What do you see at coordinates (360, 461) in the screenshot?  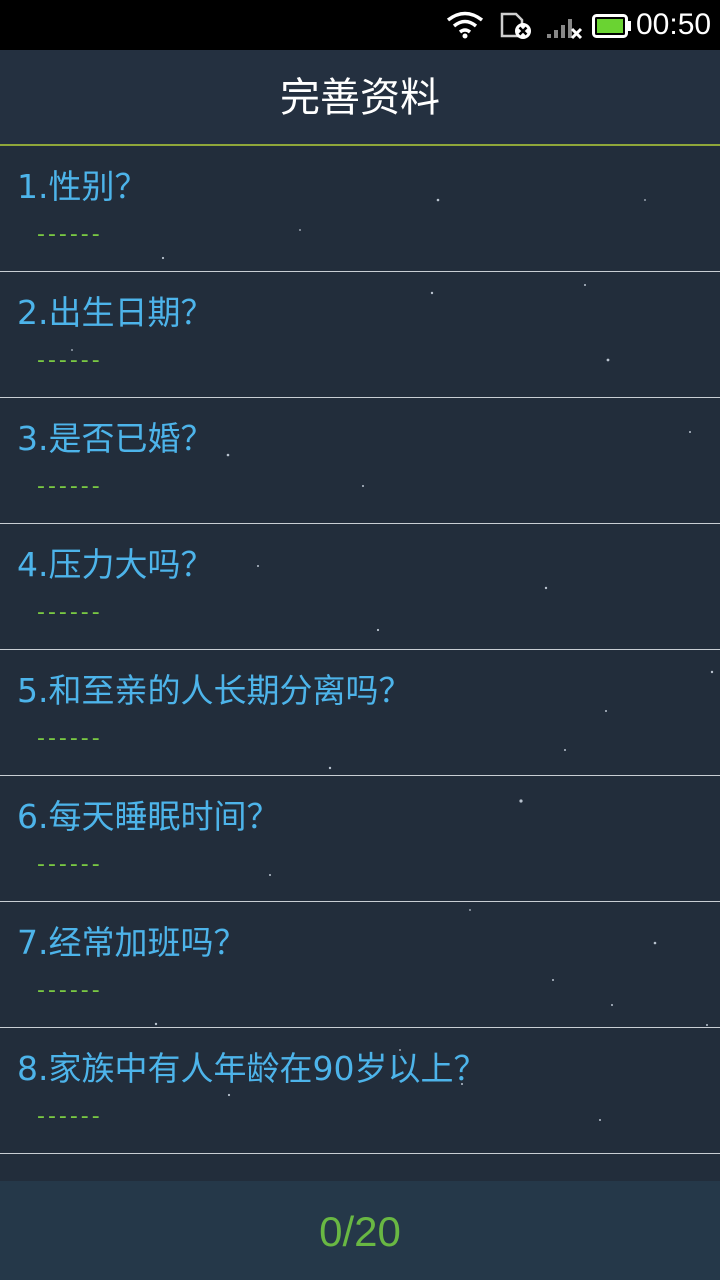 I see `question-item-marital-status: 3.是否已婚？ ------` at bounding box center [360, 461].